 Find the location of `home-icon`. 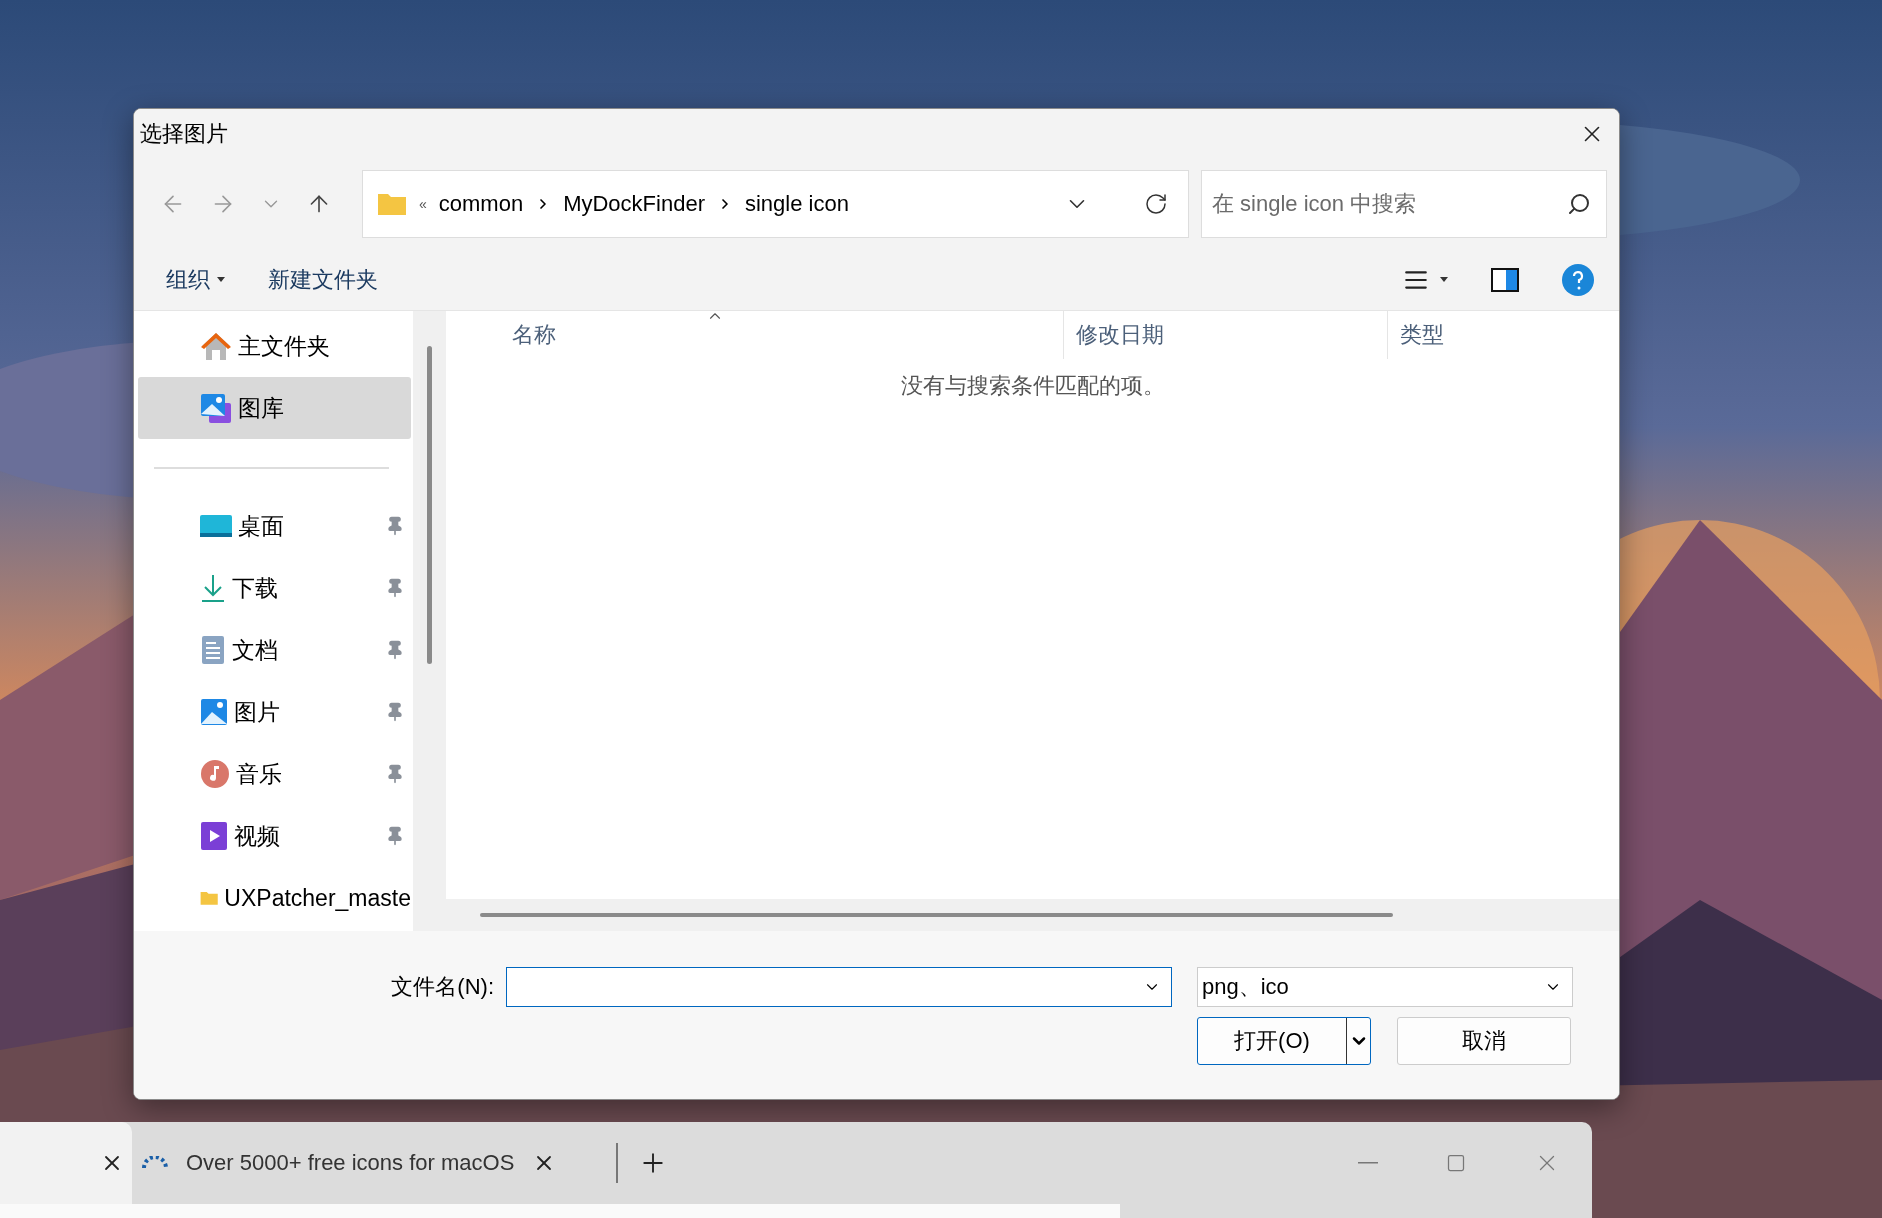

home-icon is located at coordinates (216, 346).